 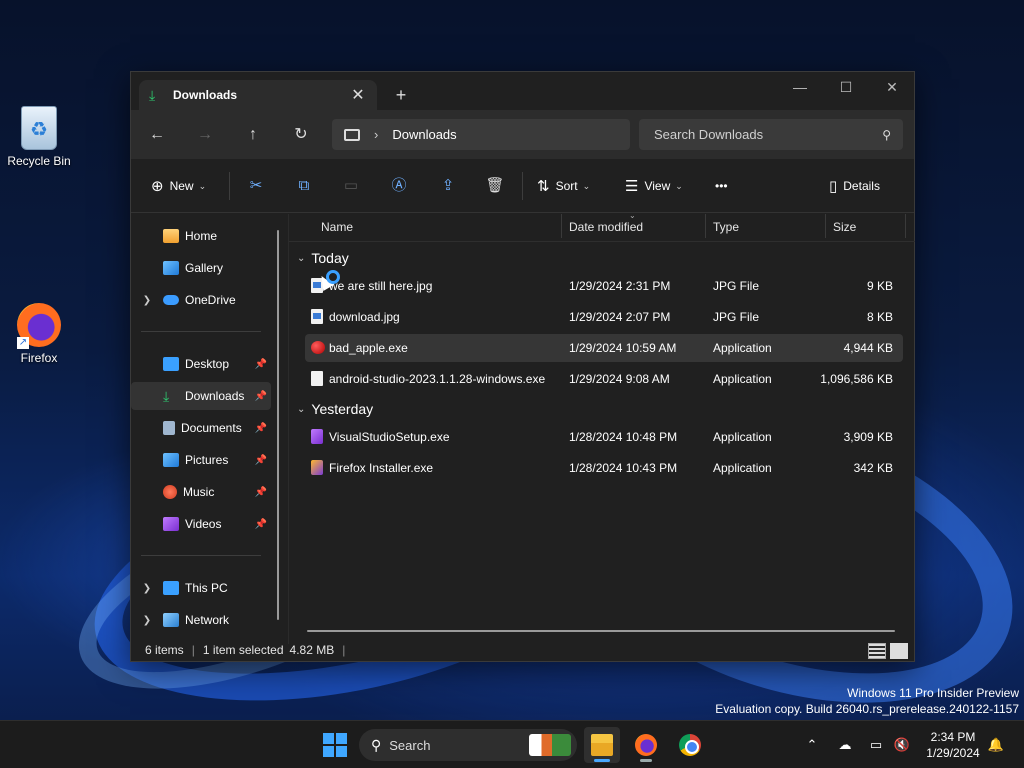 What do you see at coordinates (632, 215) in the screenshot?
I see `sort-caret-icon: ⌄` at bounding box center [632, 215].